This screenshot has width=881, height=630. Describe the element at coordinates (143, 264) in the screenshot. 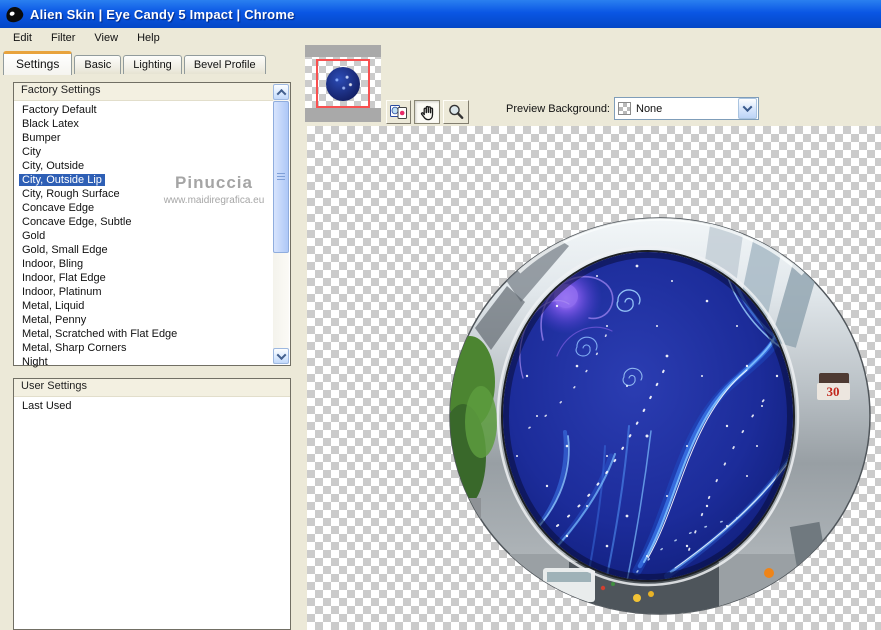

I see `list-item: Indoor, Bling` at that location.